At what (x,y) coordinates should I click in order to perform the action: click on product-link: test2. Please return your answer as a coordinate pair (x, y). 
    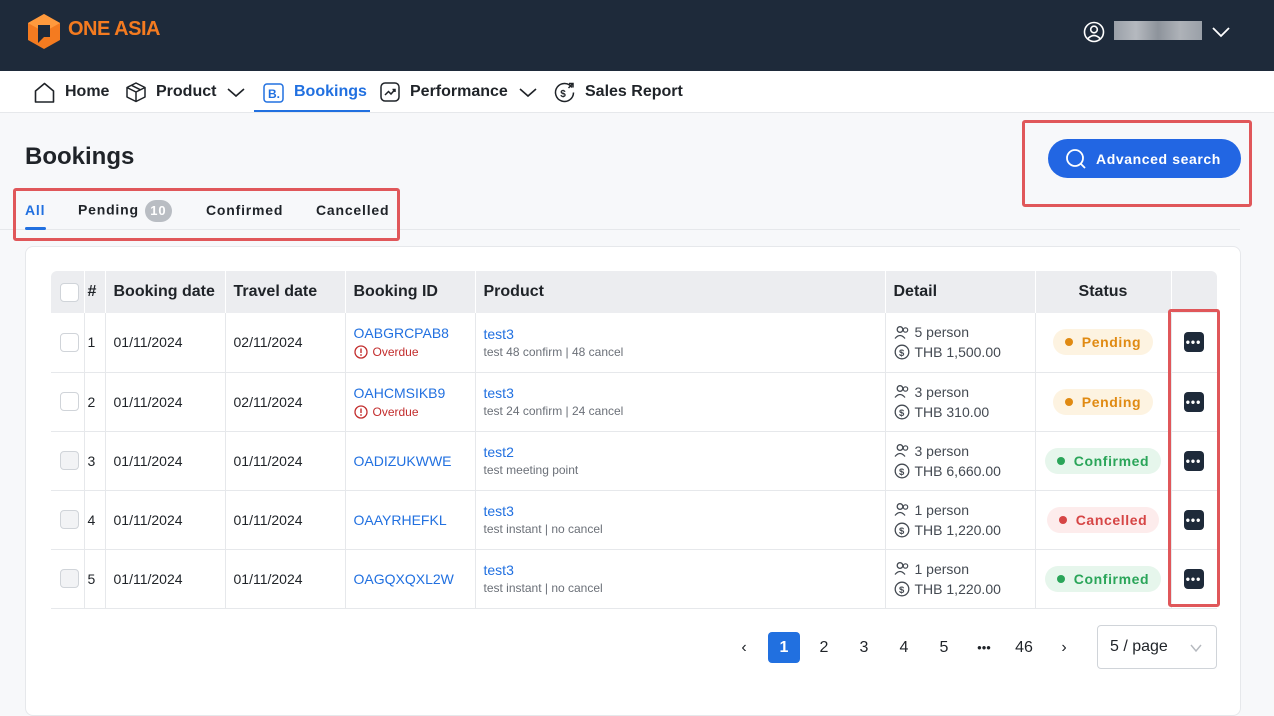
    Looking at the image, I should click on (684, 452).